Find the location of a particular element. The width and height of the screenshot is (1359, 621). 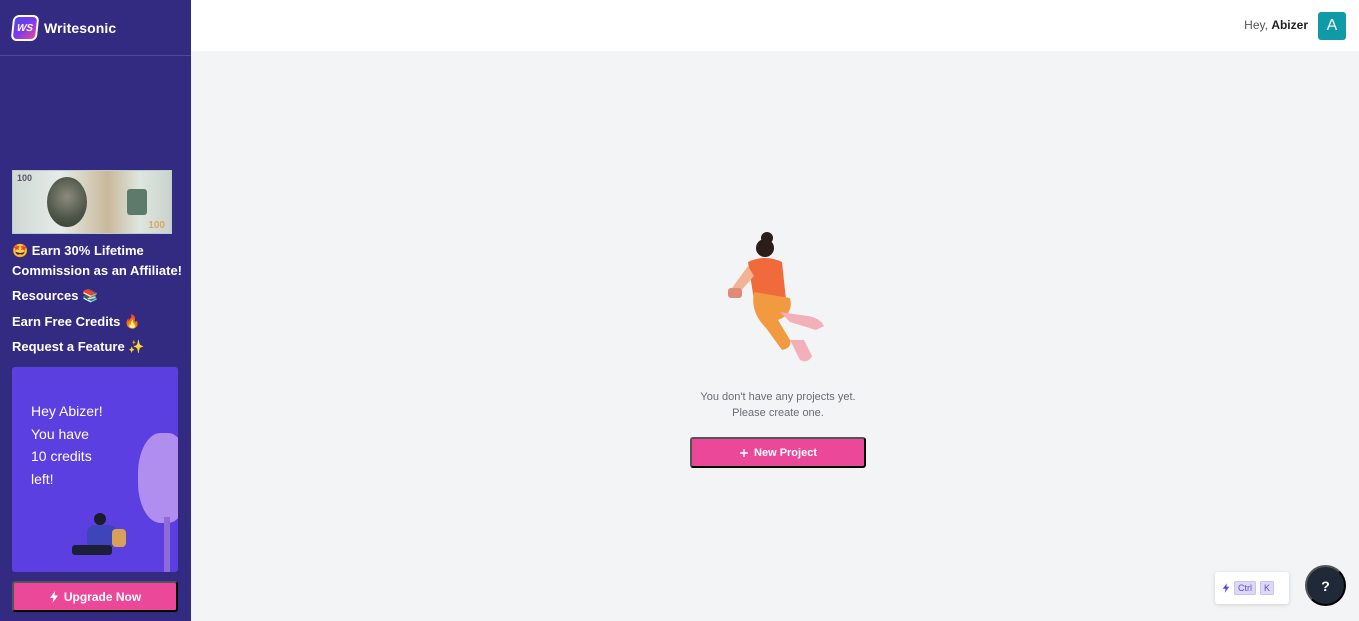

upgrade-now-button: Upgrade Now is located at coordinates (95, 596).